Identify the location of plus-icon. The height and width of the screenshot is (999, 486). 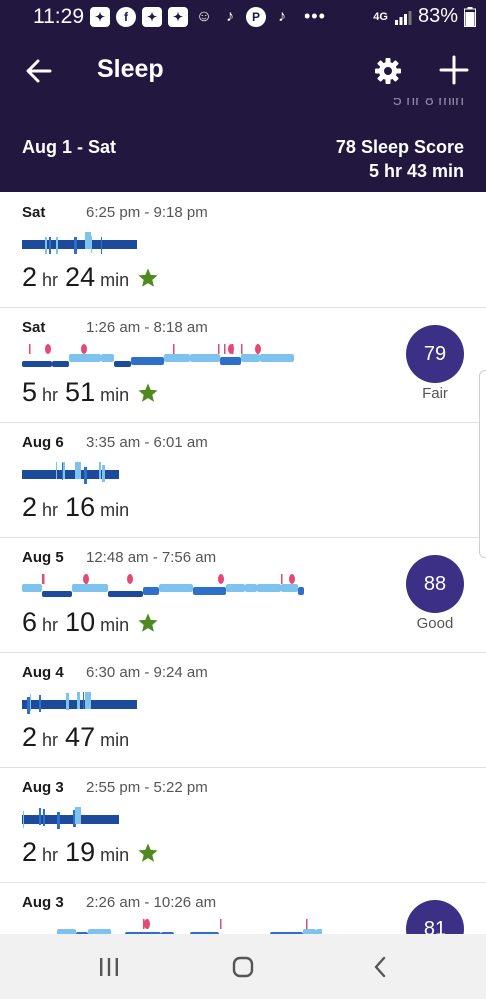
(454, 70).